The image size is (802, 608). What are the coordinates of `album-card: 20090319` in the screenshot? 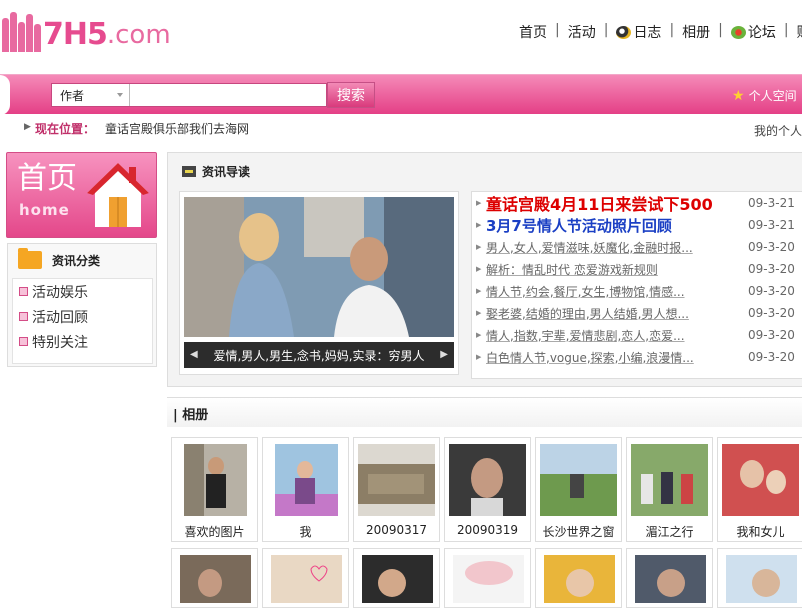 It's located at (487, 489).